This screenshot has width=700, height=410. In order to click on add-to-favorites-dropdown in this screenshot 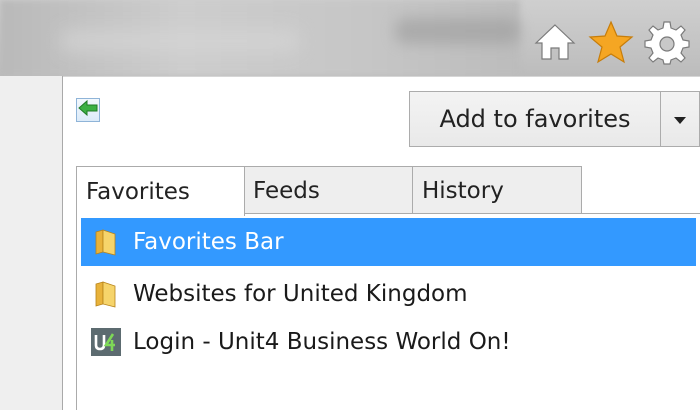, I will do `click(680, 119)`.